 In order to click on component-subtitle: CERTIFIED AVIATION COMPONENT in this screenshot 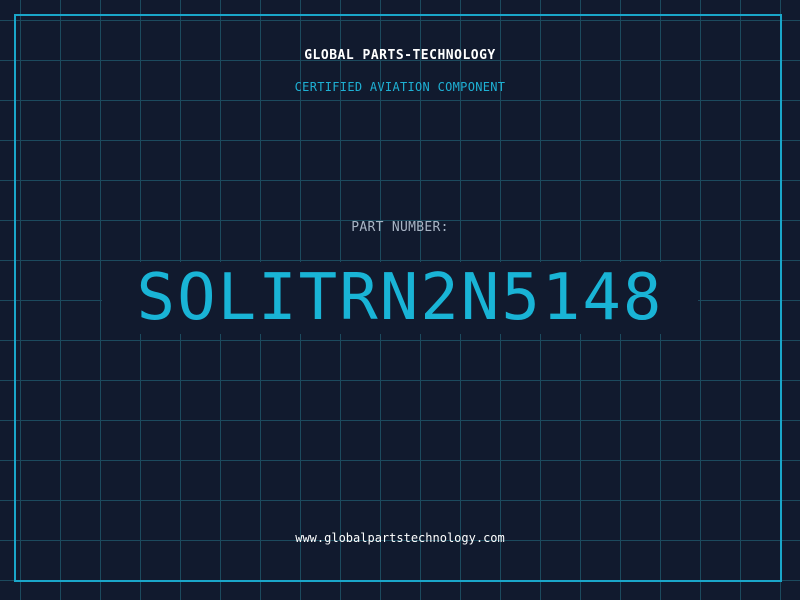, I will do `click(400, 87)`.